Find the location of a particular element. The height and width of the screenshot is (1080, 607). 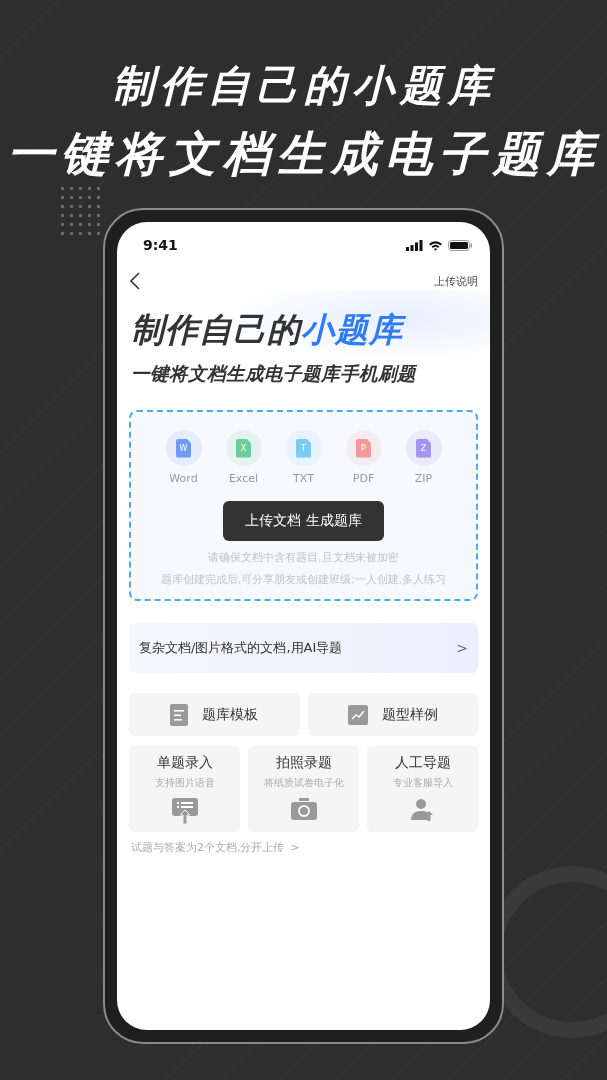

file-type-label: Word is located at coordinates (183, 478).